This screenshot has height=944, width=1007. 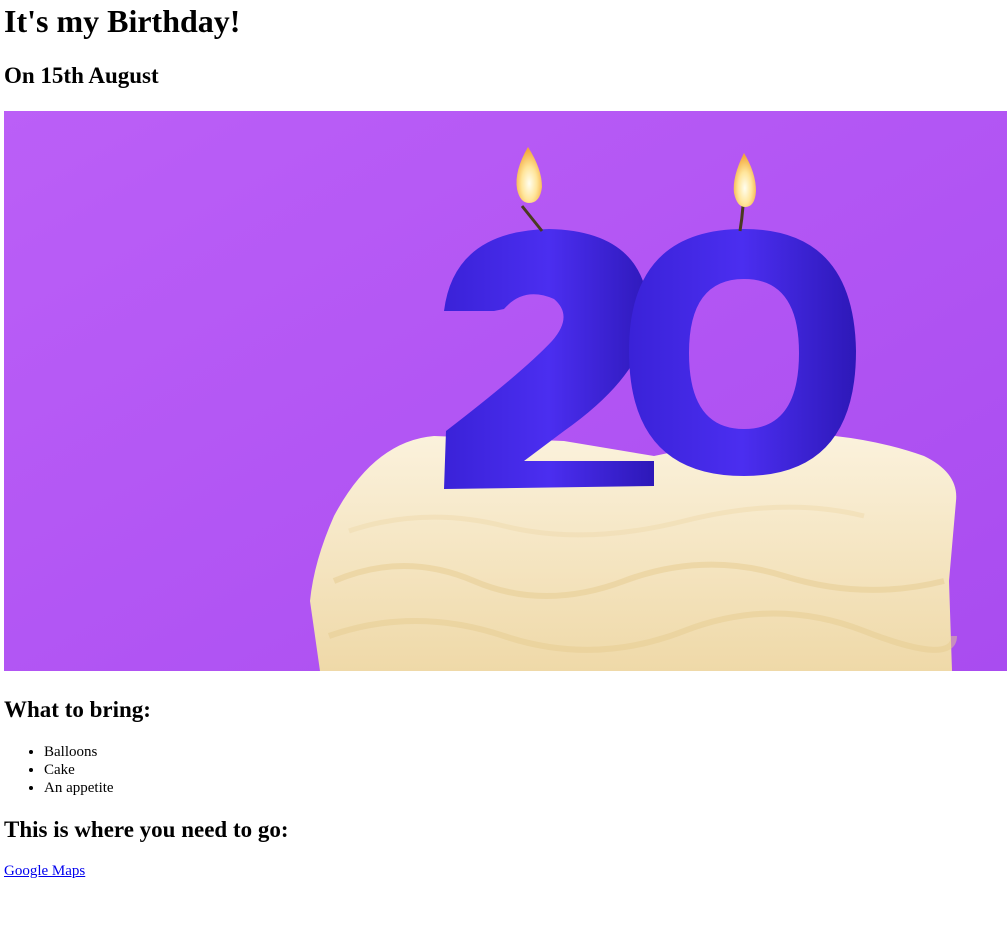 I want to click on page-title: It's my Birthday!, so click(x=122, y=21).